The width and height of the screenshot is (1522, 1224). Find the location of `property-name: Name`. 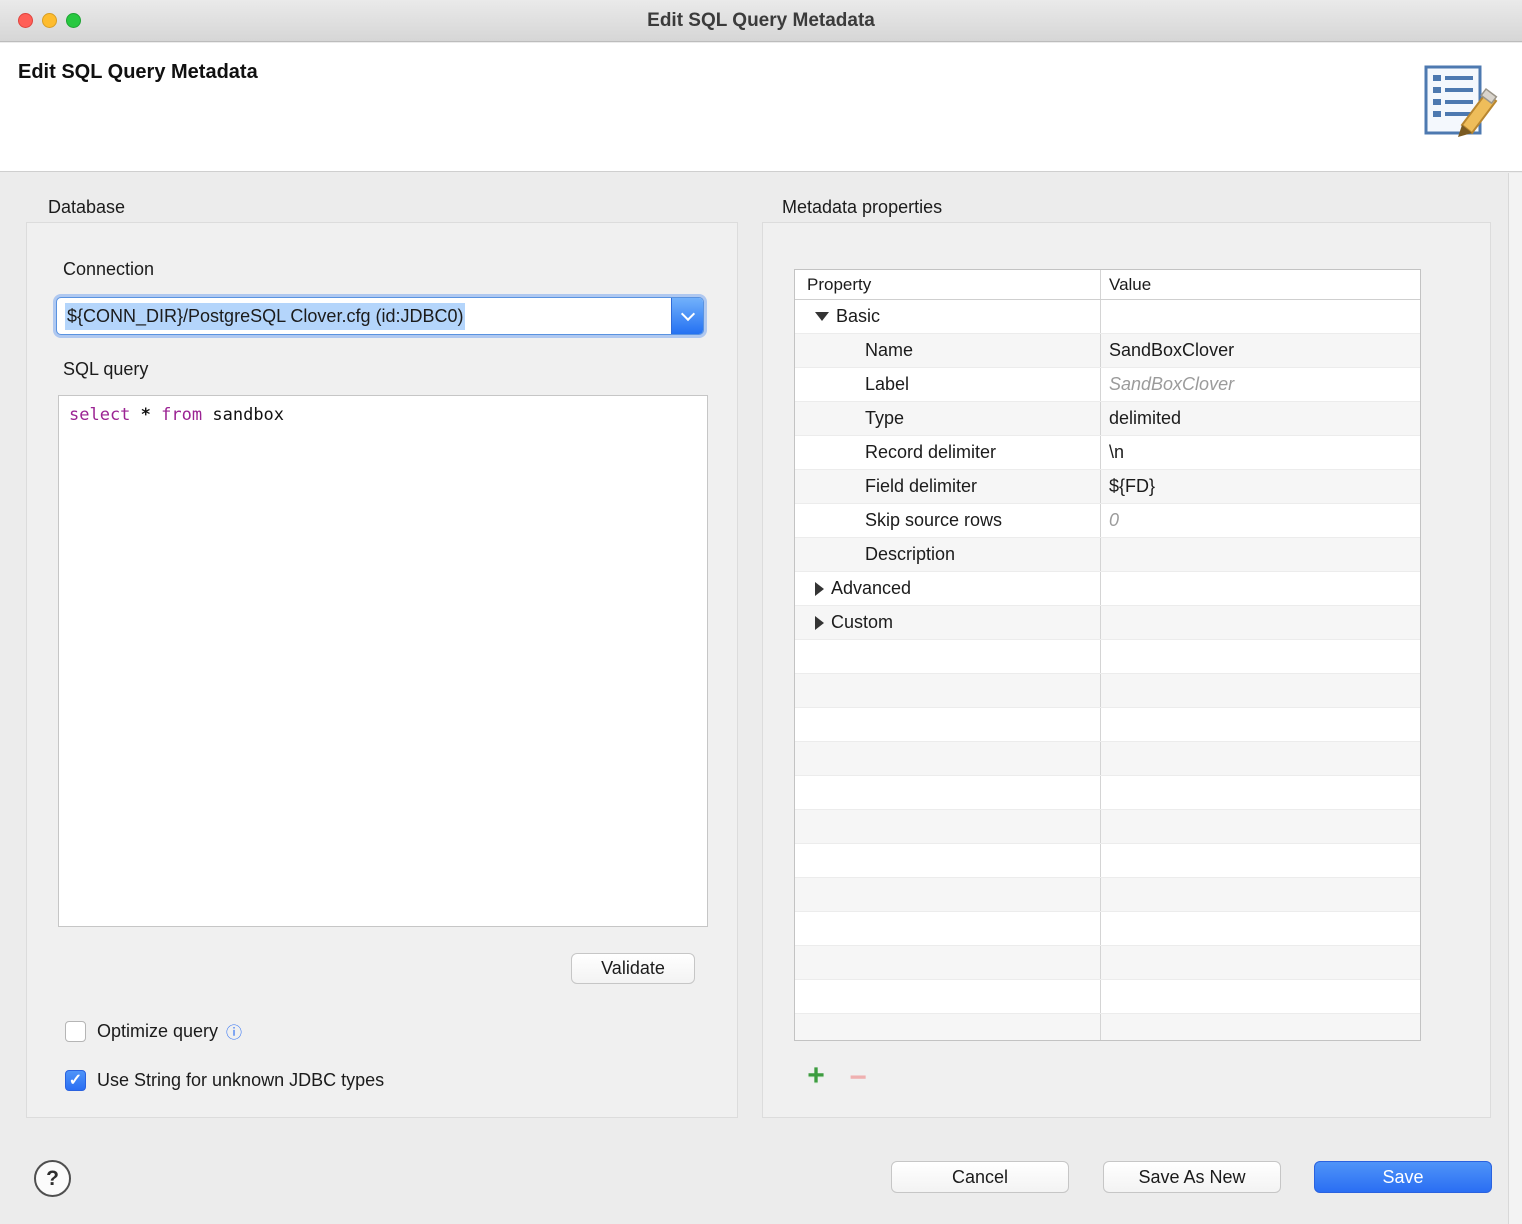

property-name: Name is located at coordinates (889, 350).